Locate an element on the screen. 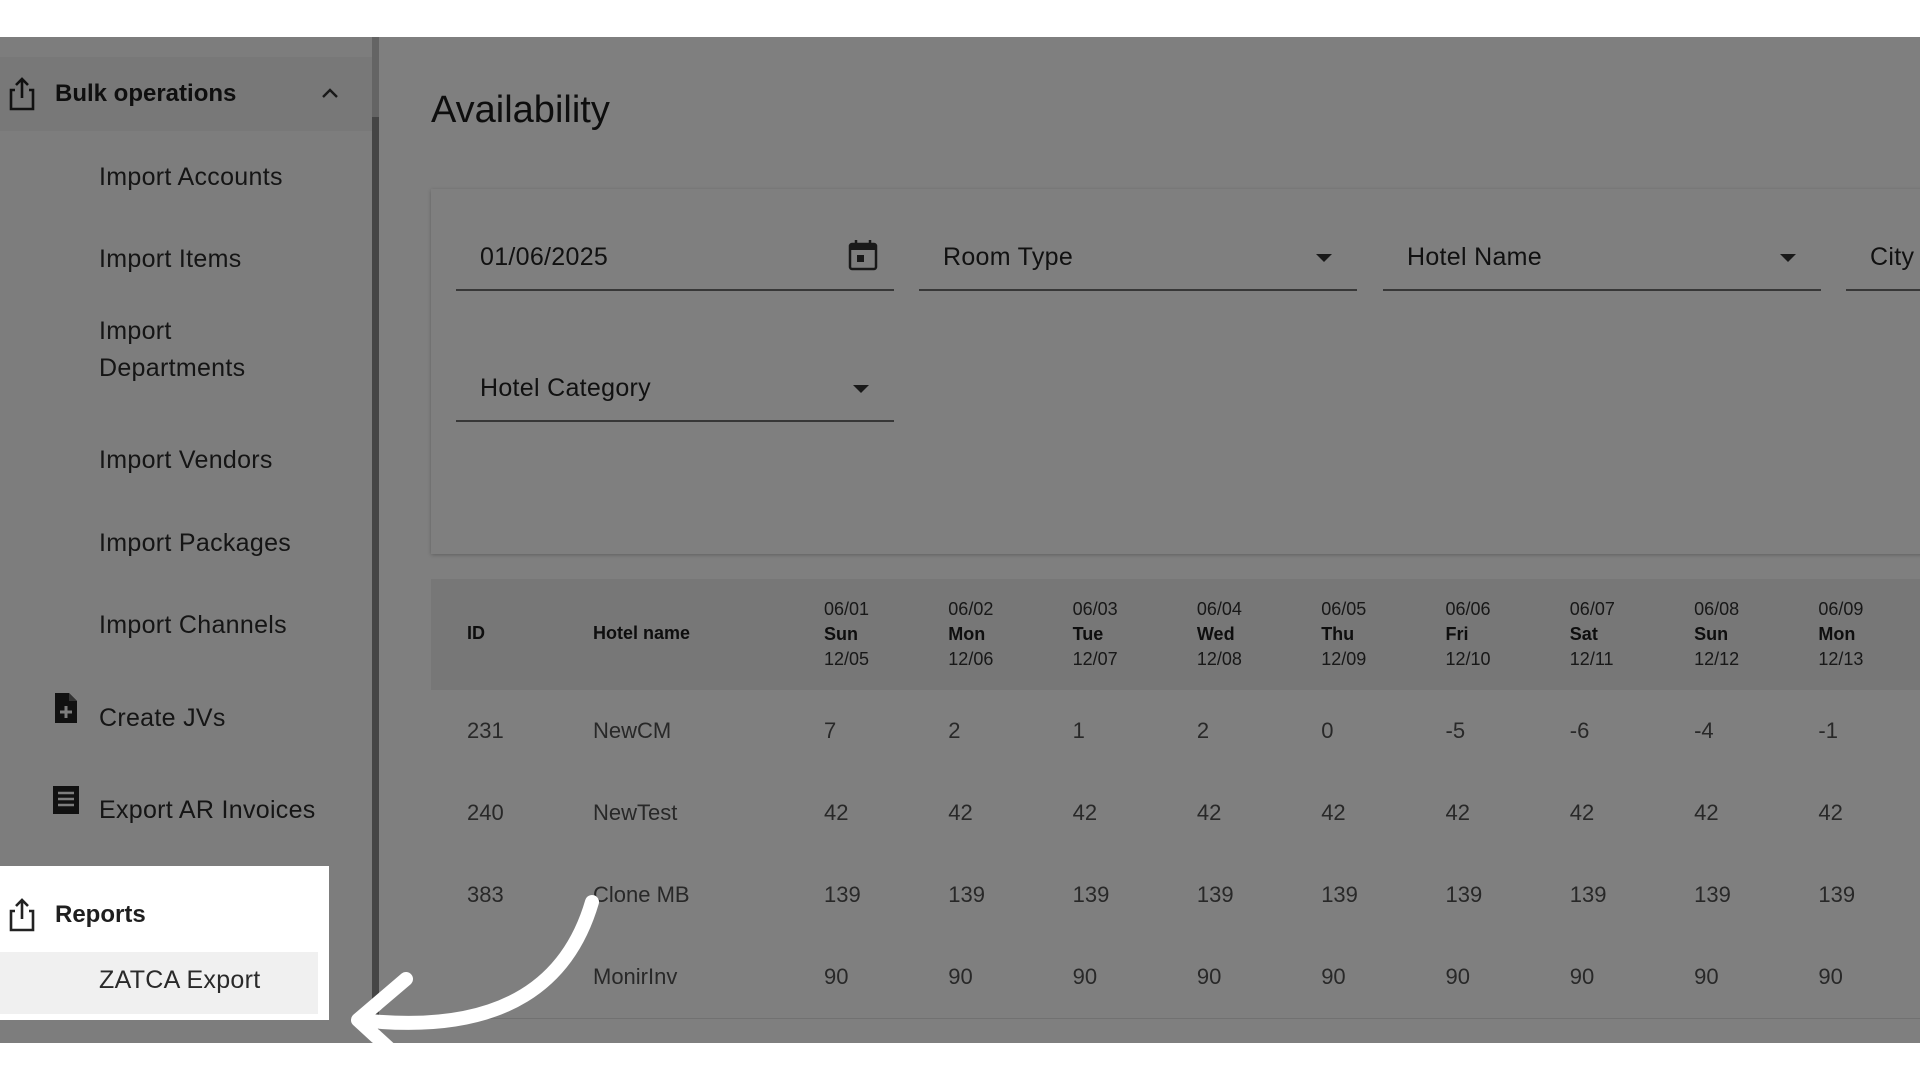 The height and width of the screenshot is (1080, 1920). sidebar-item-import-items: Import Items is located at coordinates (186, 261).